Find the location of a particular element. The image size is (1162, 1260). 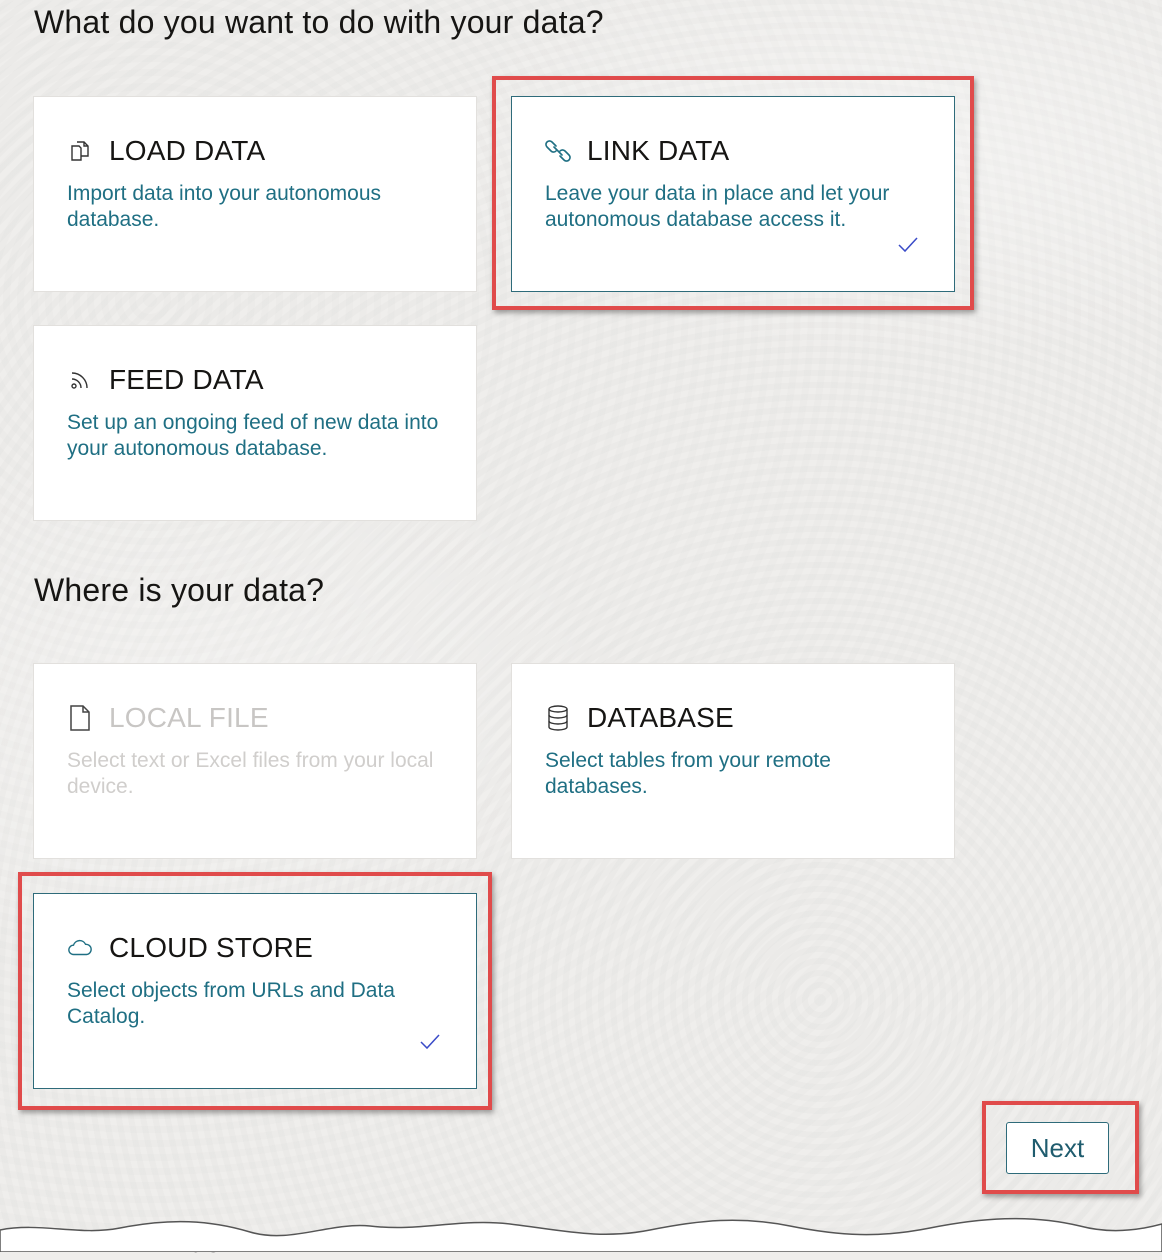

cloud-store-highlight is located at coordinates (255, 991).